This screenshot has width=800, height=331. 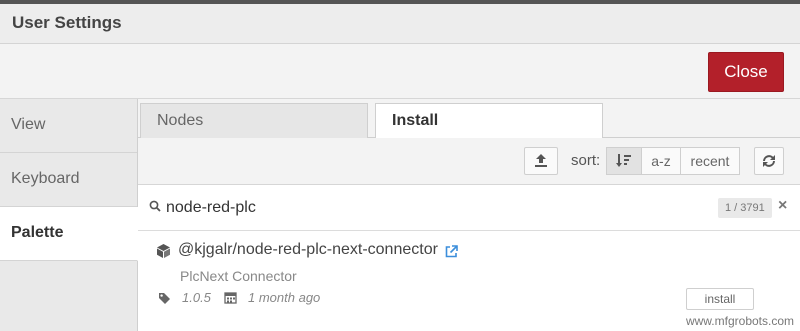 I want to click on package-description: PlcNext Connector, so click(x=238, y=276).